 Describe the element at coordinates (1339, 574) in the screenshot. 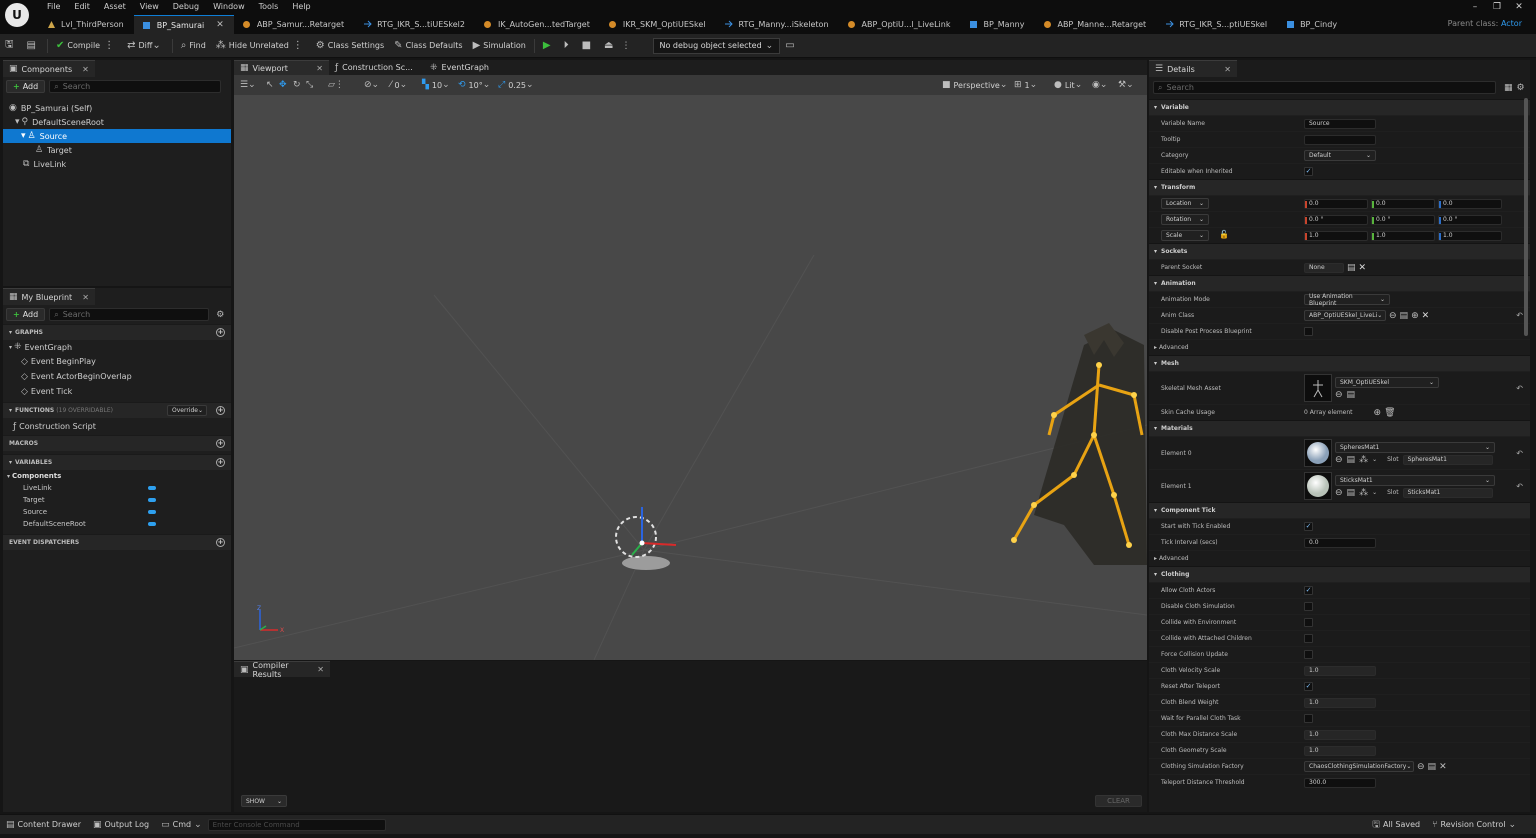

I see `section-clothing: ▾ Clothing` at that location.